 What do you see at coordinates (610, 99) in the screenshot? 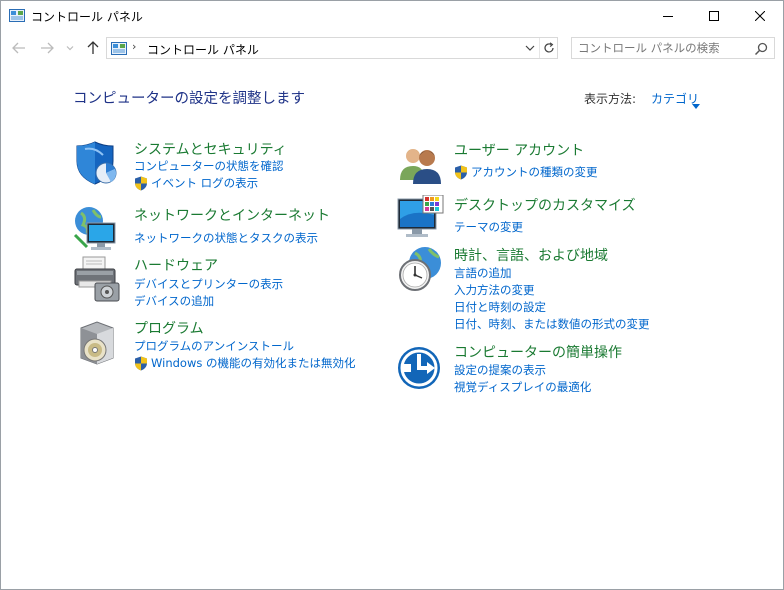
I see `view-by-label: 表示方法:` at bounding box center [610, 99].